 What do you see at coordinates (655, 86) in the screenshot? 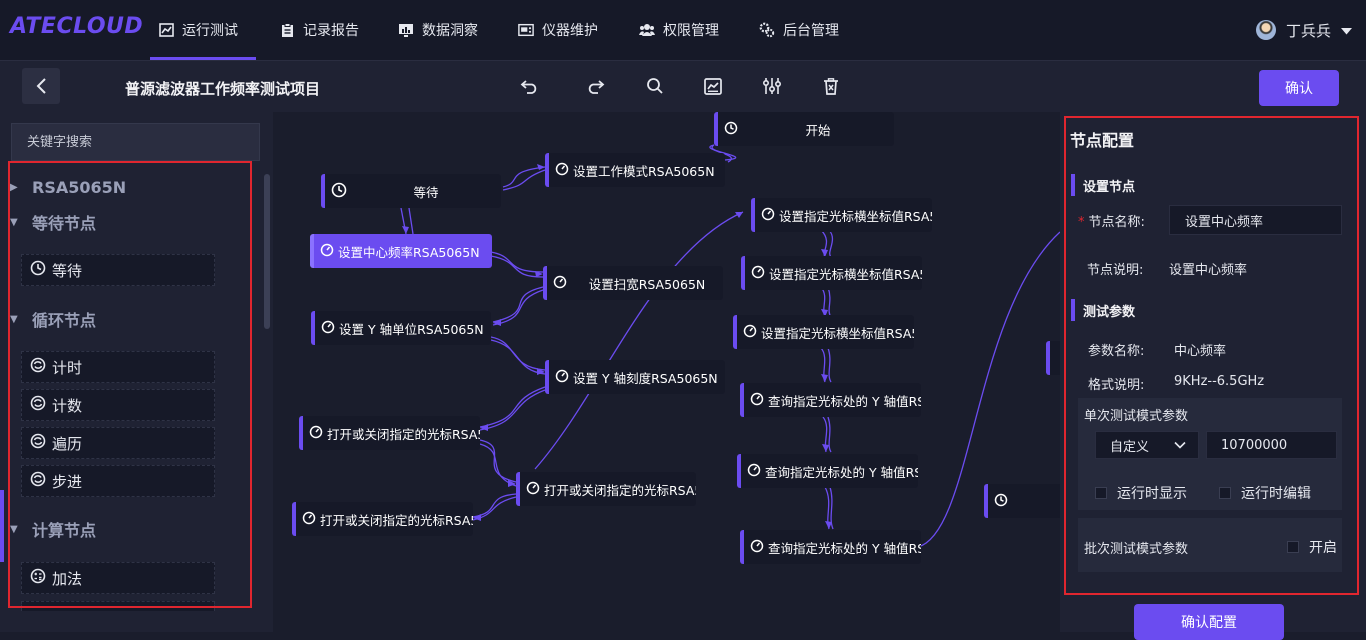
I see `search-icon` at bounding box center [655, 86].